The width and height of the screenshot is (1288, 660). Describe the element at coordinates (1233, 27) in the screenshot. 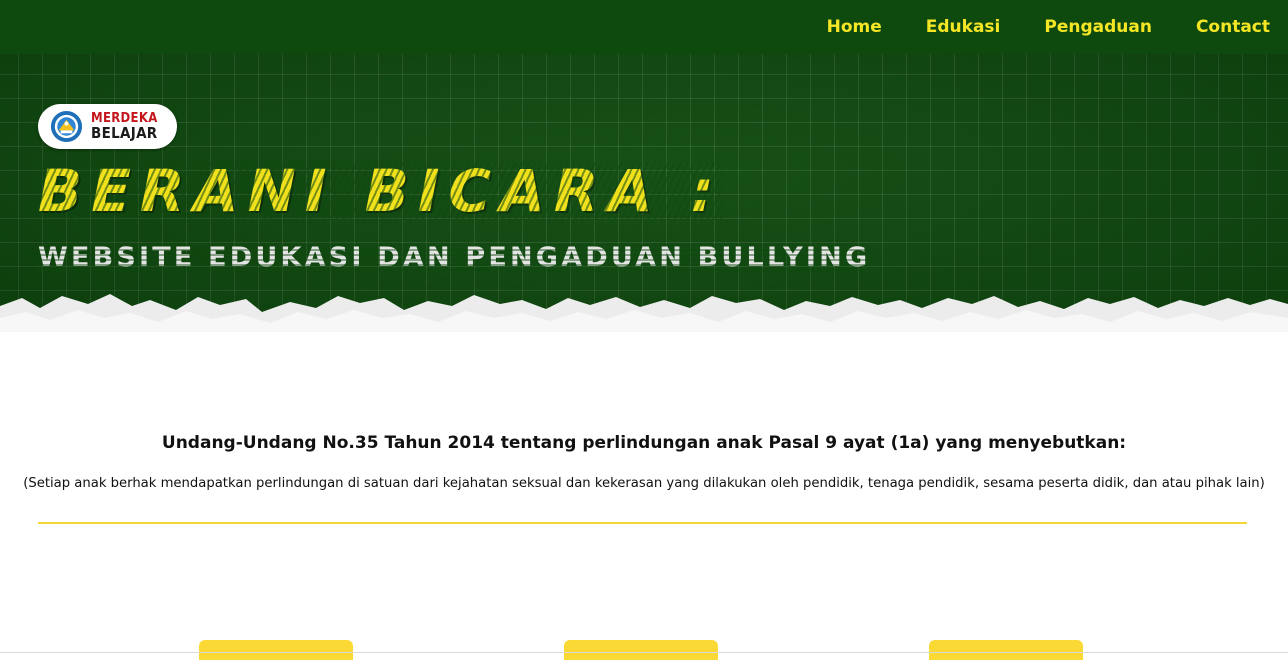

I see `nav-contact-link: Contact` at that location.